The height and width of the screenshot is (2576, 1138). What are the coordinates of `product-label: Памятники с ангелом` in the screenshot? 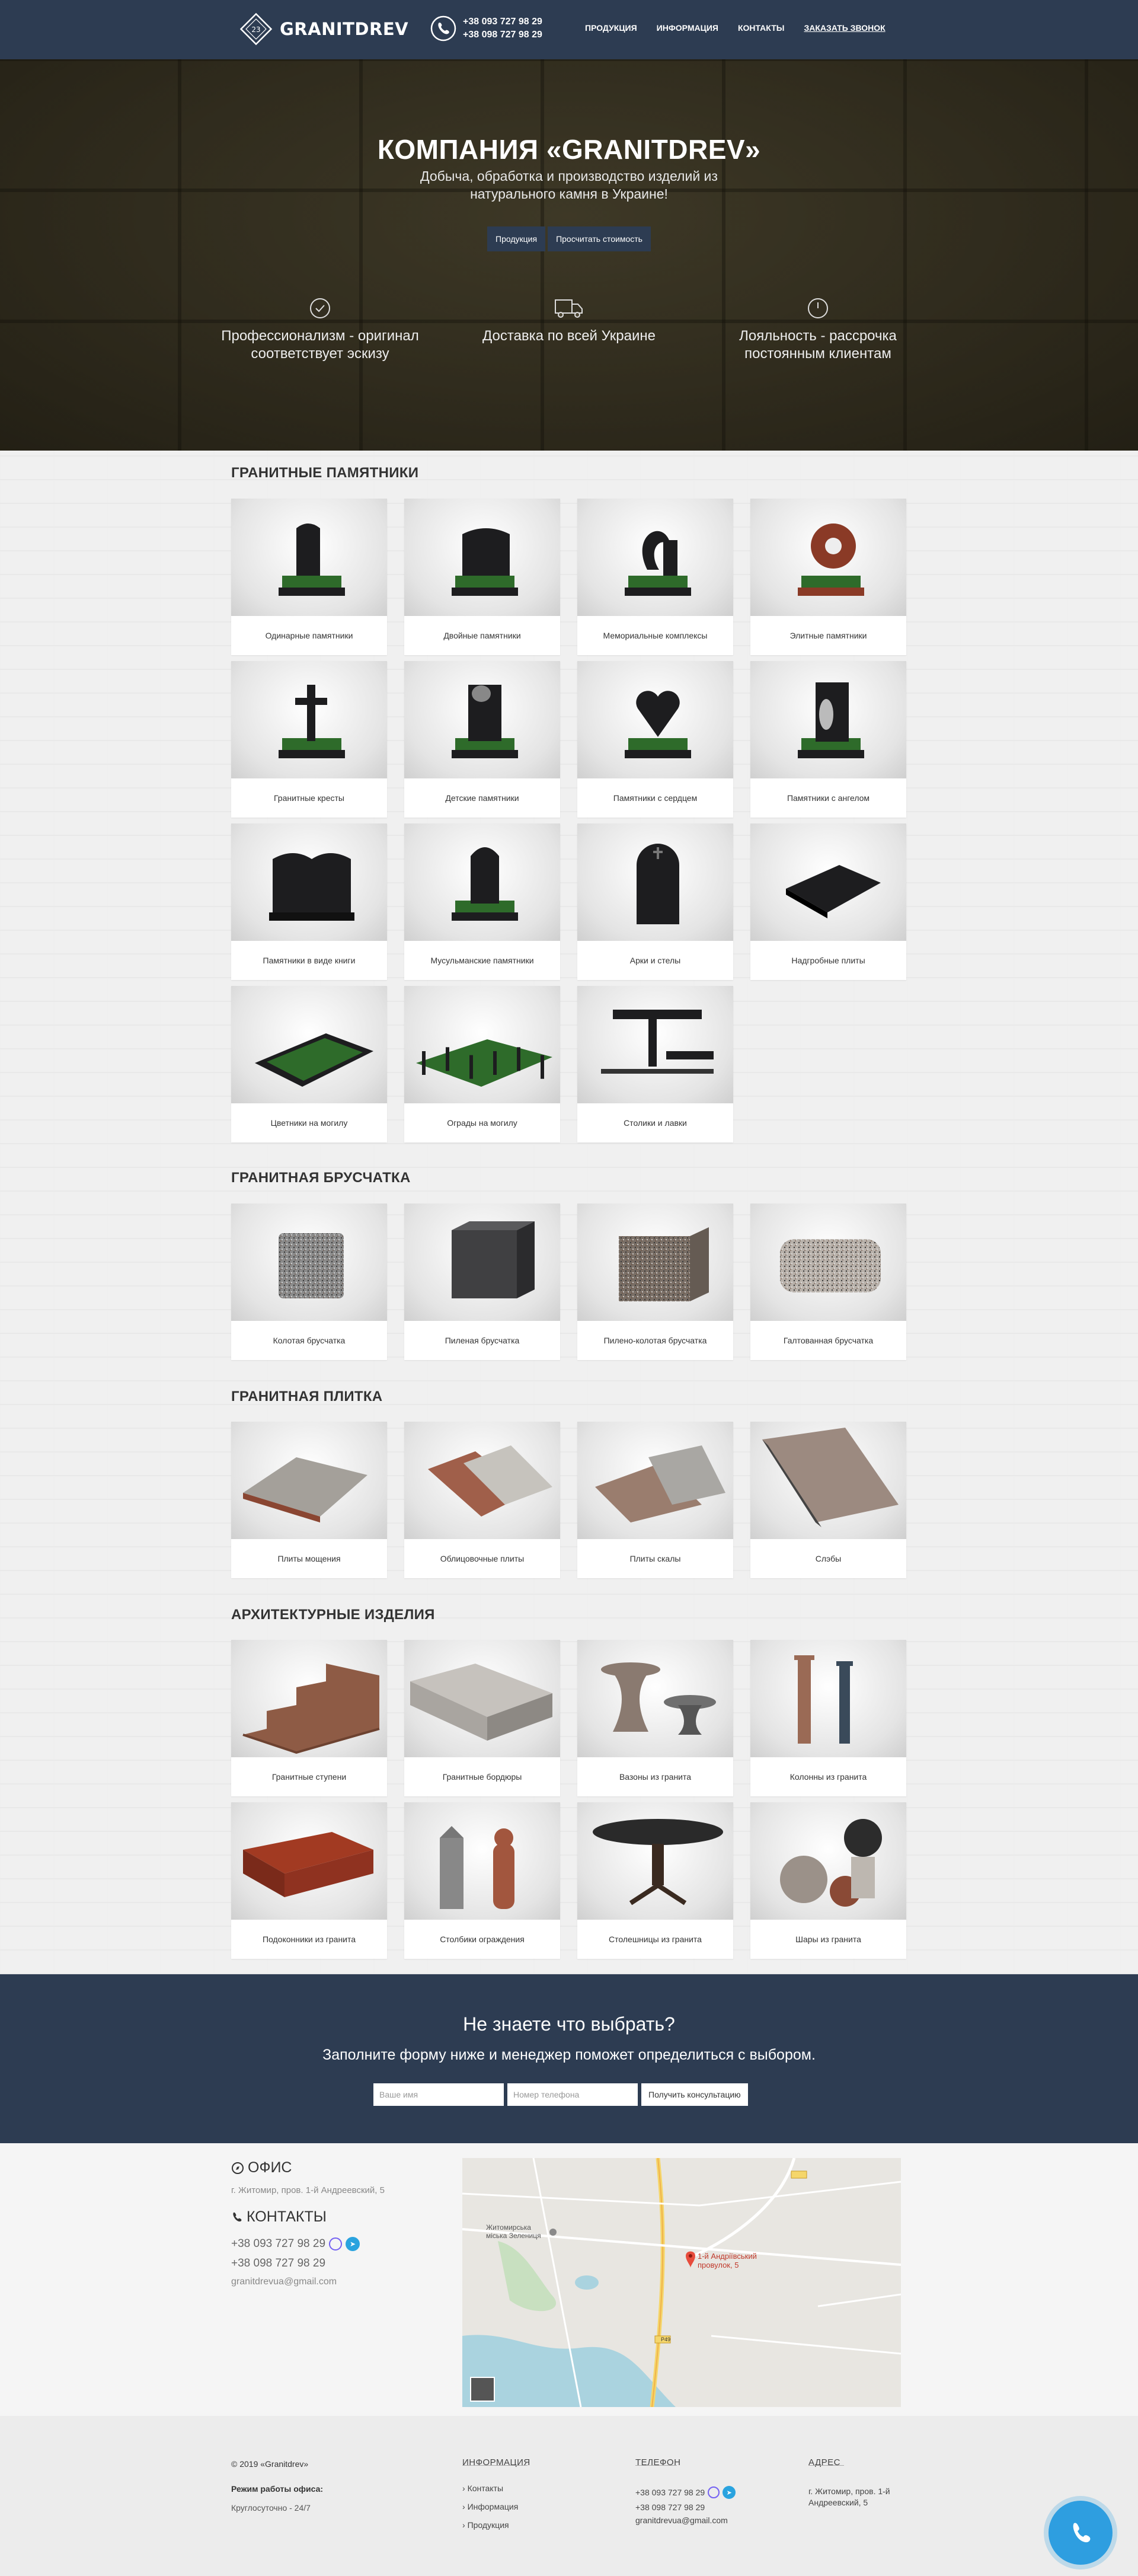 It's located at (828, 798).